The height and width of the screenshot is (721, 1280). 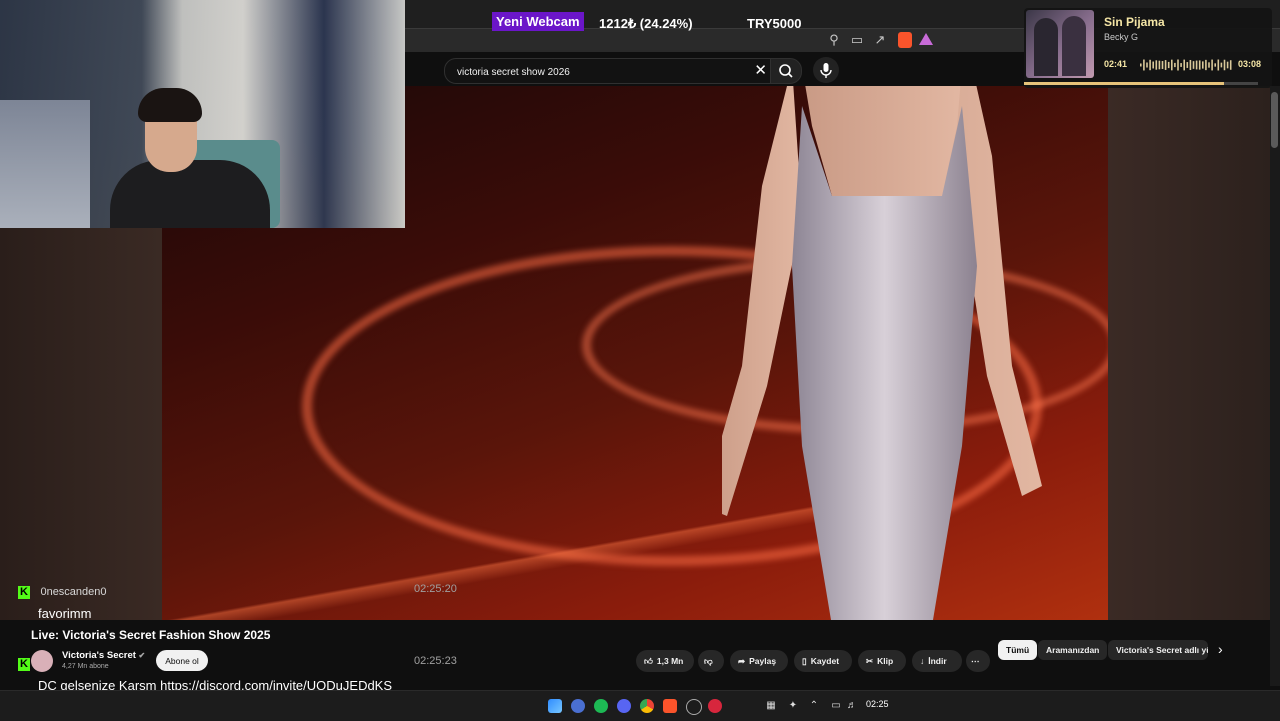 I want to click on webcam-feed, so click(x=202, y=114).